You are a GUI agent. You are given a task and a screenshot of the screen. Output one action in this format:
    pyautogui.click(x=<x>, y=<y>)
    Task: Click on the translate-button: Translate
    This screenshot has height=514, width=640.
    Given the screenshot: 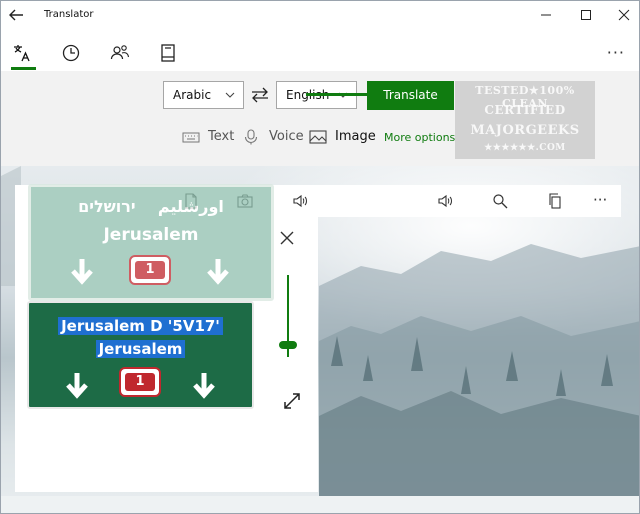 What is the action you would take?
    pyautogui.click(x=410, y=95)
    